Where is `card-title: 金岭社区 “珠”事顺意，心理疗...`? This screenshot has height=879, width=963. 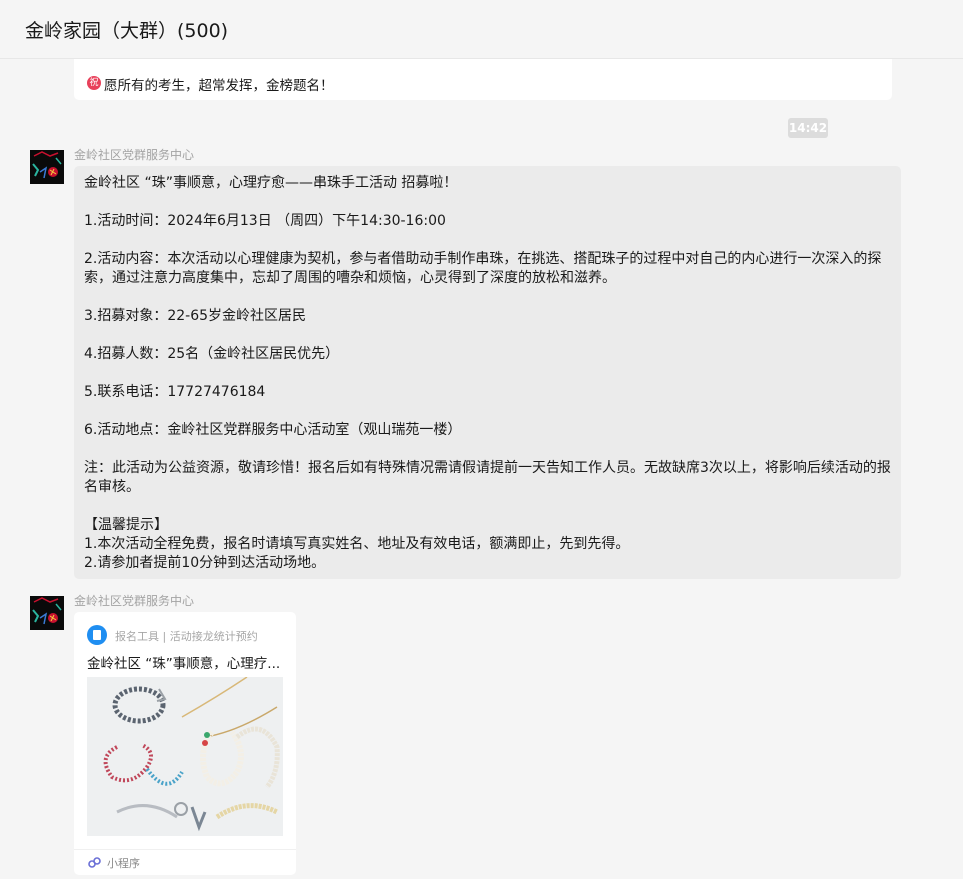
card-title: 金岭社区 “珠”事顺意，心理疗... is located at coordinates (184, 664).